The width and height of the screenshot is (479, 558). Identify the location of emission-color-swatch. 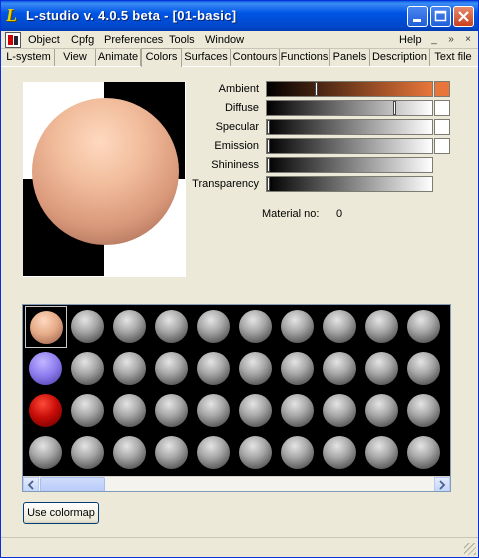
(442, 146).